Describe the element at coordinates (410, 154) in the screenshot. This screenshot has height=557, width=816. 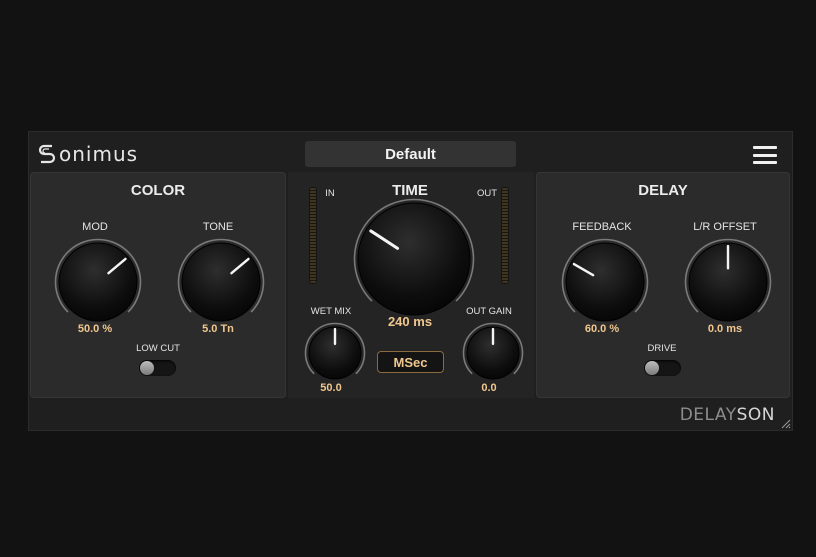
I see `preset-selector: Default` at that location.